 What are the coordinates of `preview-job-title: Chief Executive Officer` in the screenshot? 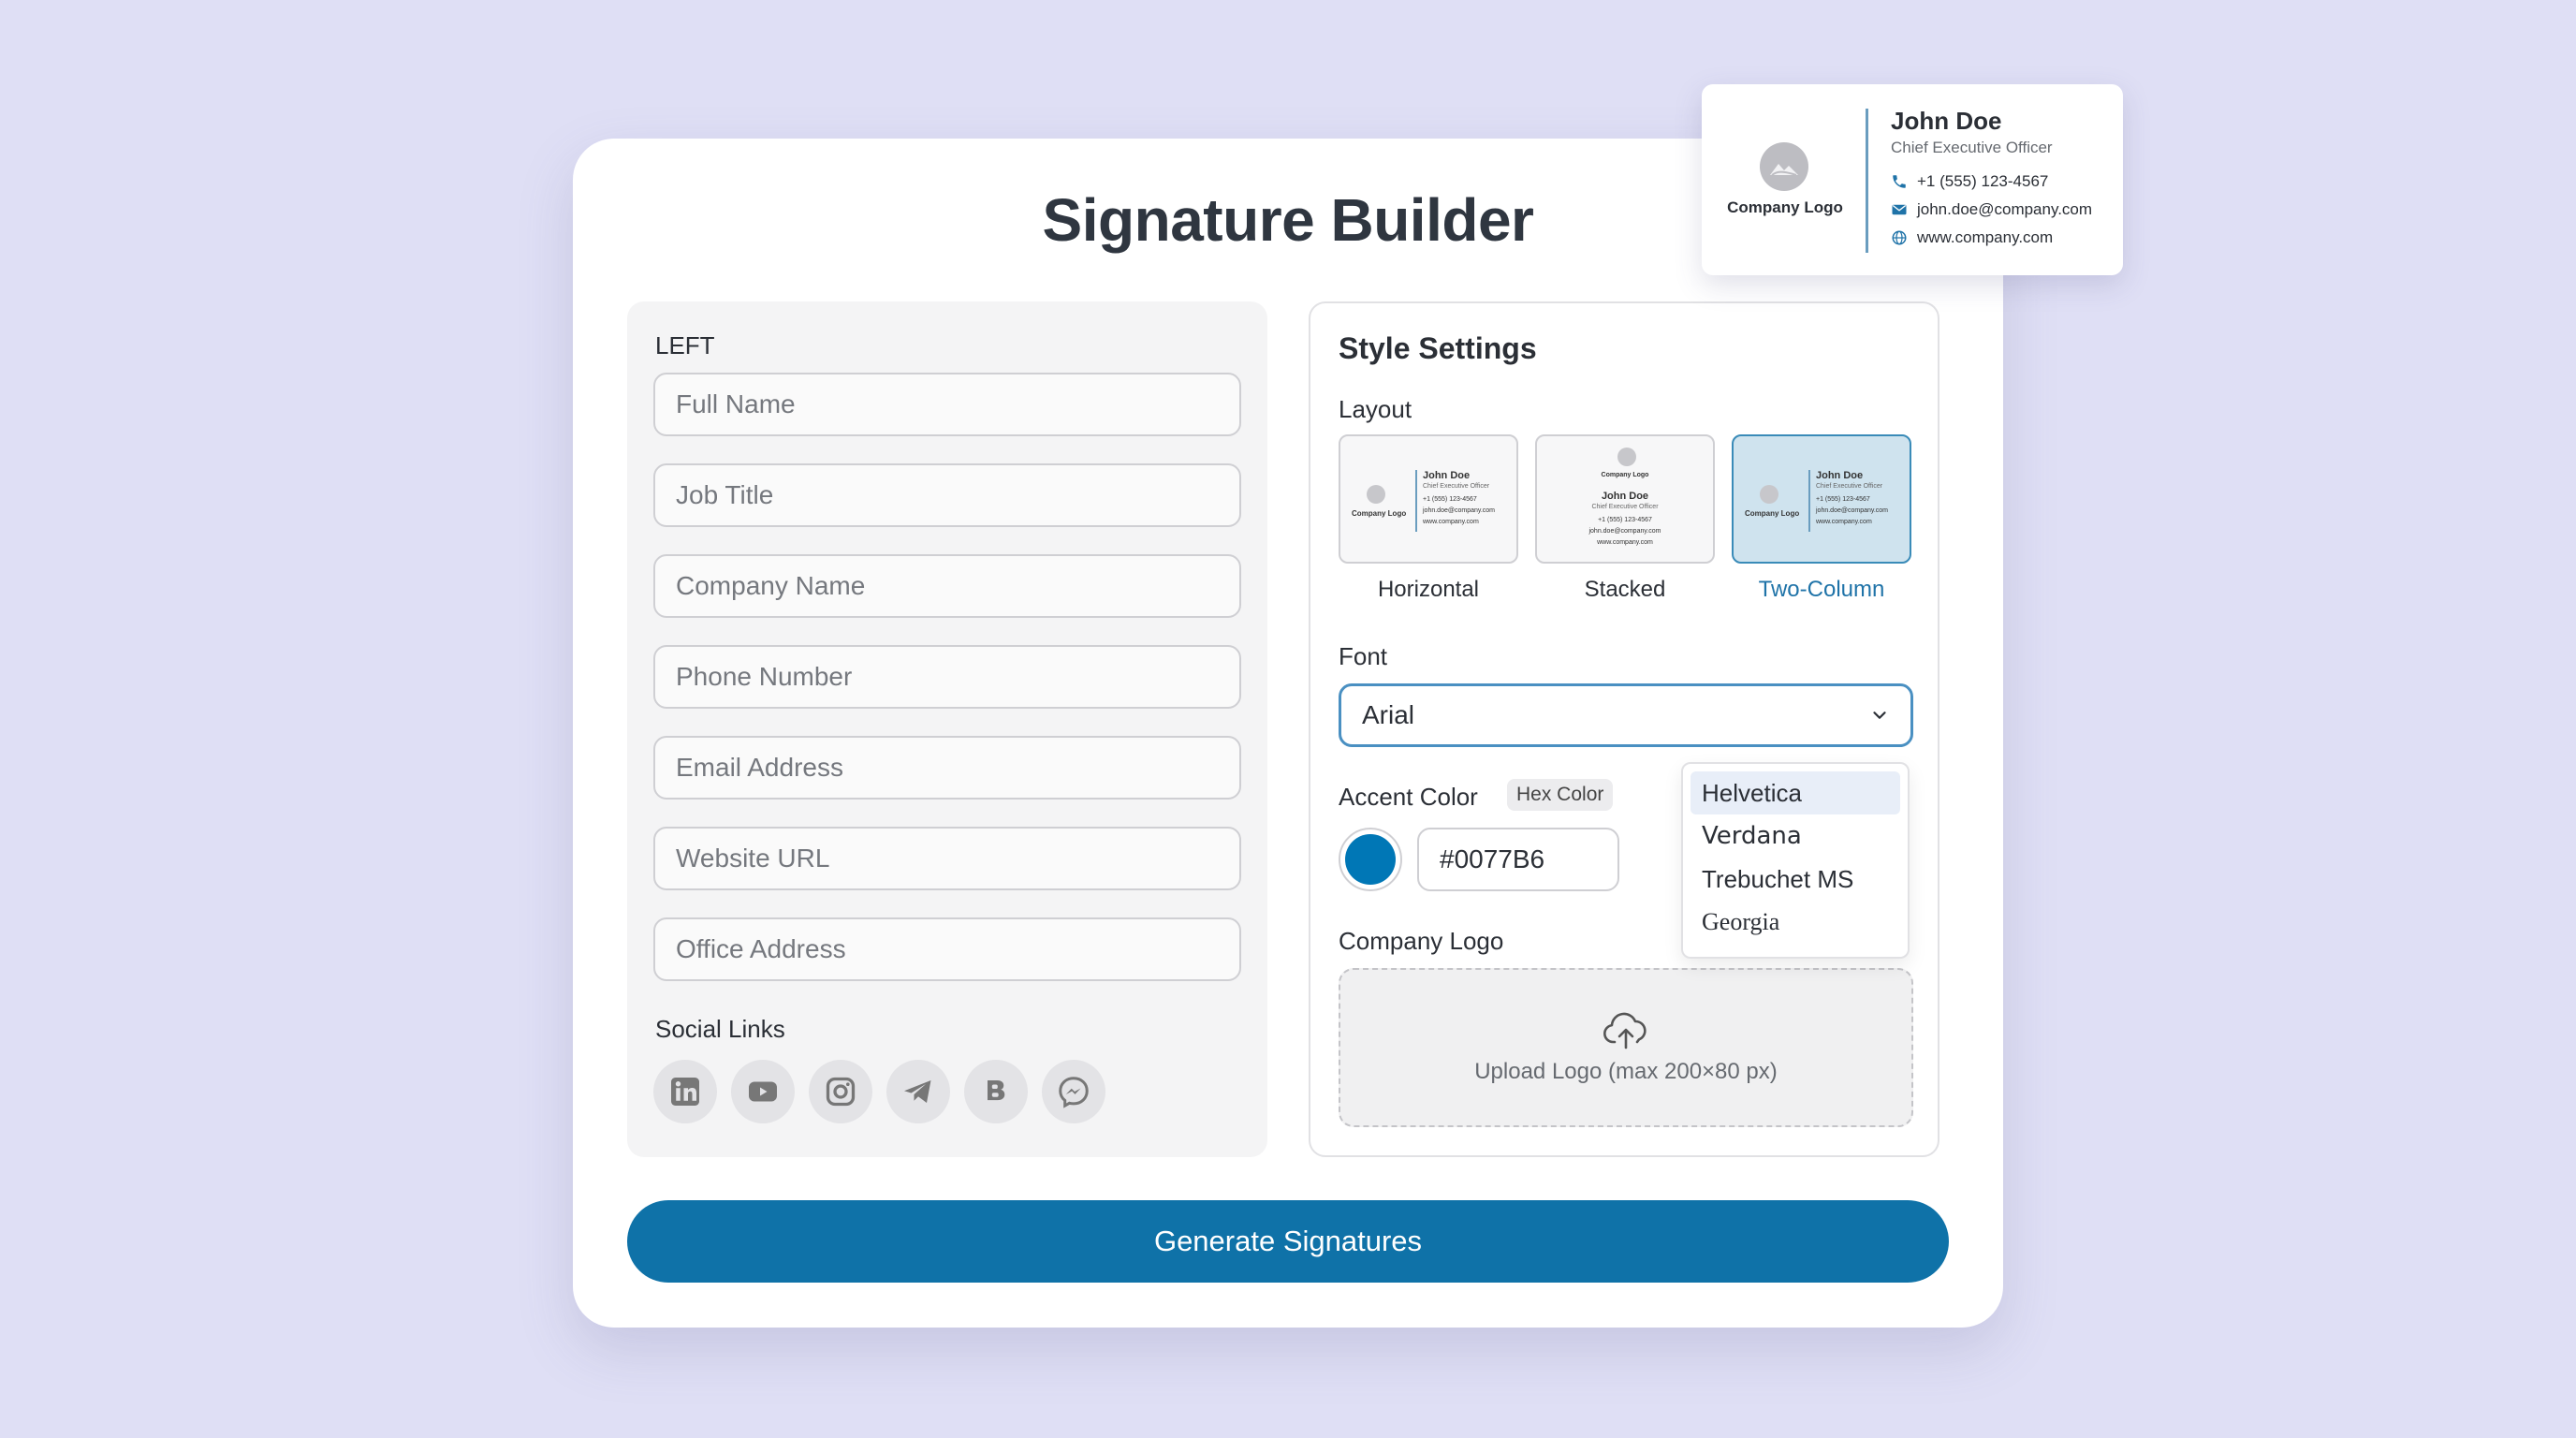 It's located at (1972, 147).